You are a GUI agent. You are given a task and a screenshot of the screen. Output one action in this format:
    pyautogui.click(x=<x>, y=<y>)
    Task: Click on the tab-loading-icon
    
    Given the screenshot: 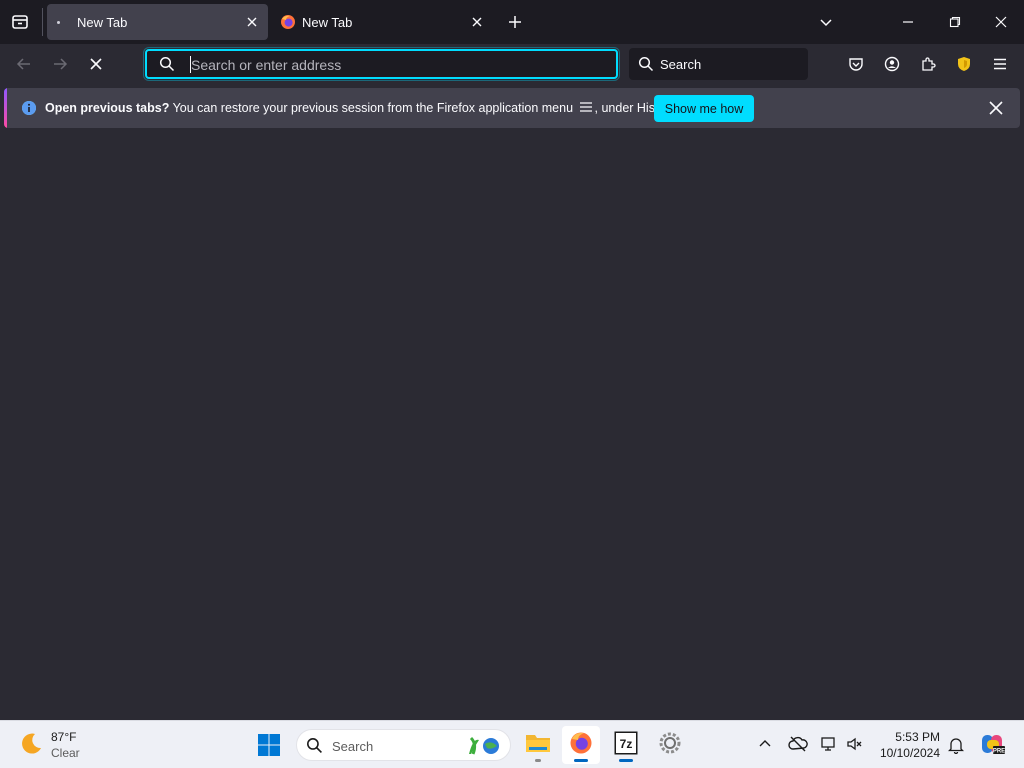 What is the action you would take?
    pyautogui.click(x=58, y=22)
    